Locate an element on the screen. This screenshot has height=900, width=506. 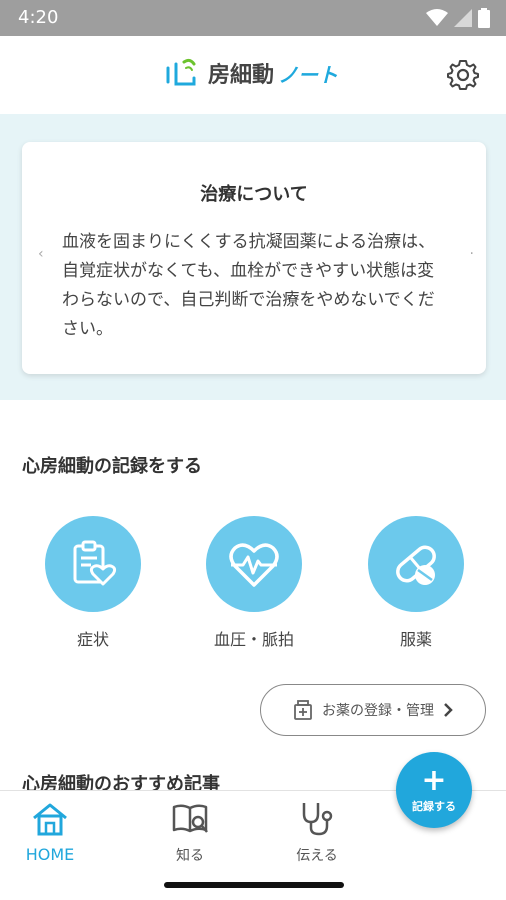
add-record-fab: + 記録する is located at coordinates (434, 790).